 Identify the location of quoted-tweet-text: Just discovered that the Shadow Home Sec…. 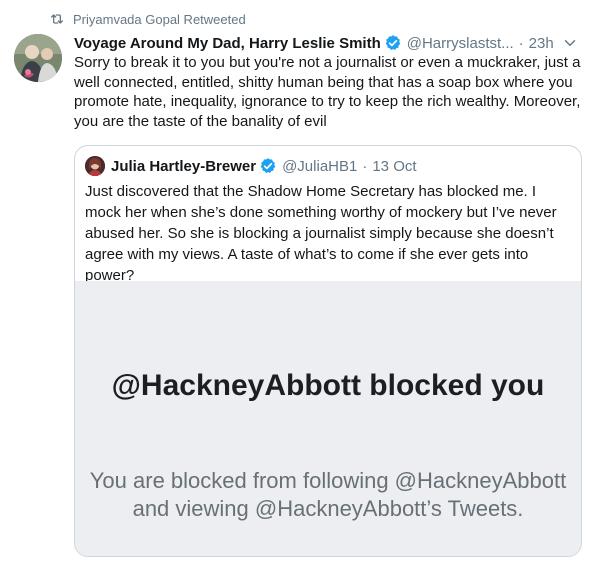
(321, 233).